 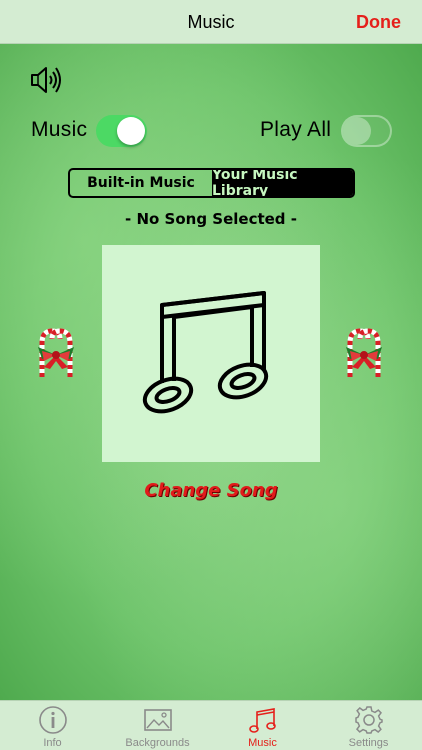 I want to click on music-toggle, so click(x=121, y=131).